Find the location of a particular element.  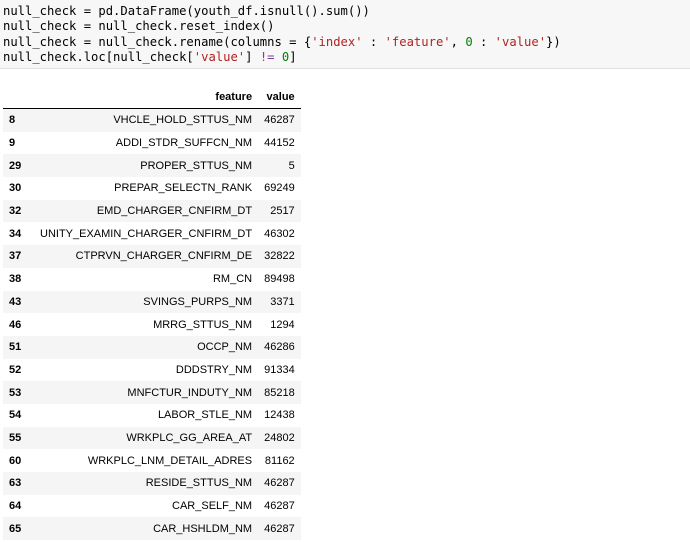

table-row: 8 VHCLE_HOLD_STTUS_NM 46287 is located at coordinates (152, 120).